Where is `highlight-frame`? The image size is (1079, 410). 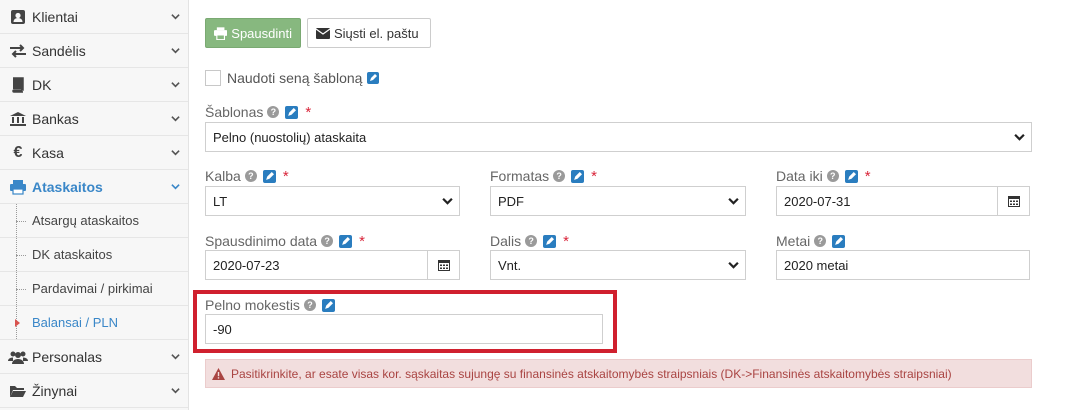
highlight-frame is located at coordinates (405, 321).